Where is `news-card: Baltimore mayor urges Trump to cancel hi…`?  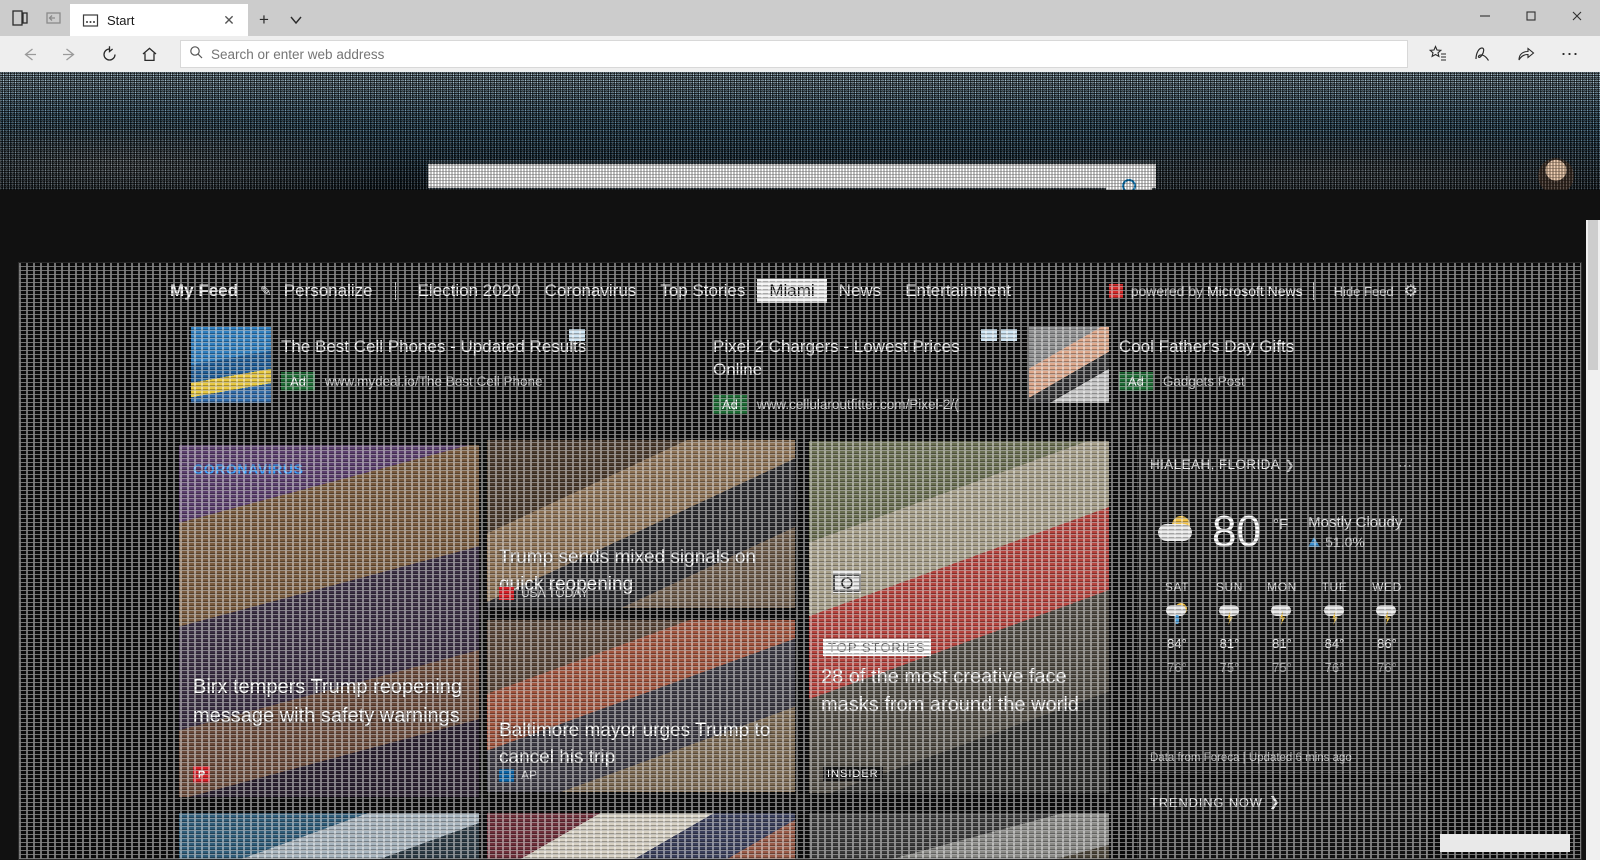
news-card: Baltimore mayor urges Trump to cancel hi… is located at coordinates (641, 706).